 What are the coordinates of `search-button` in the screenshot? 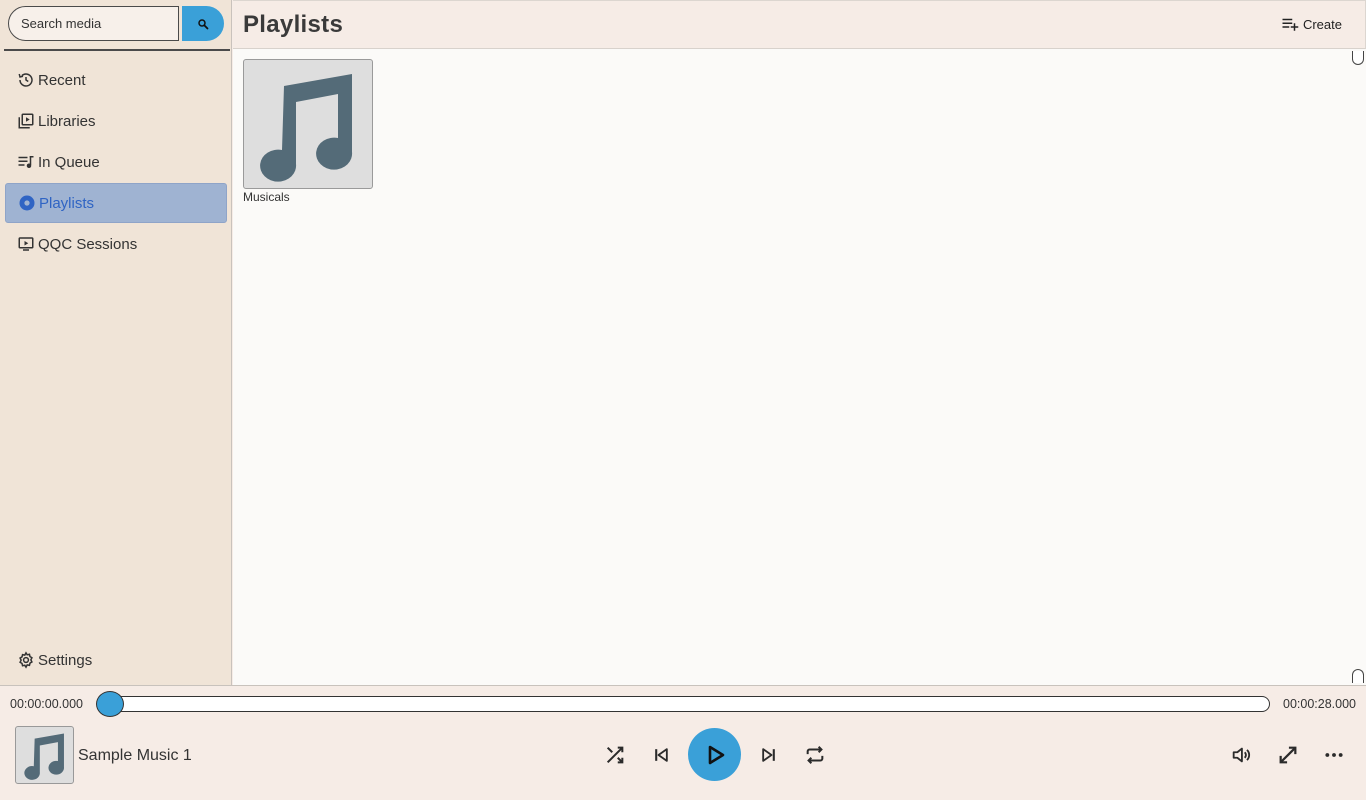 It's located at (203, 23).